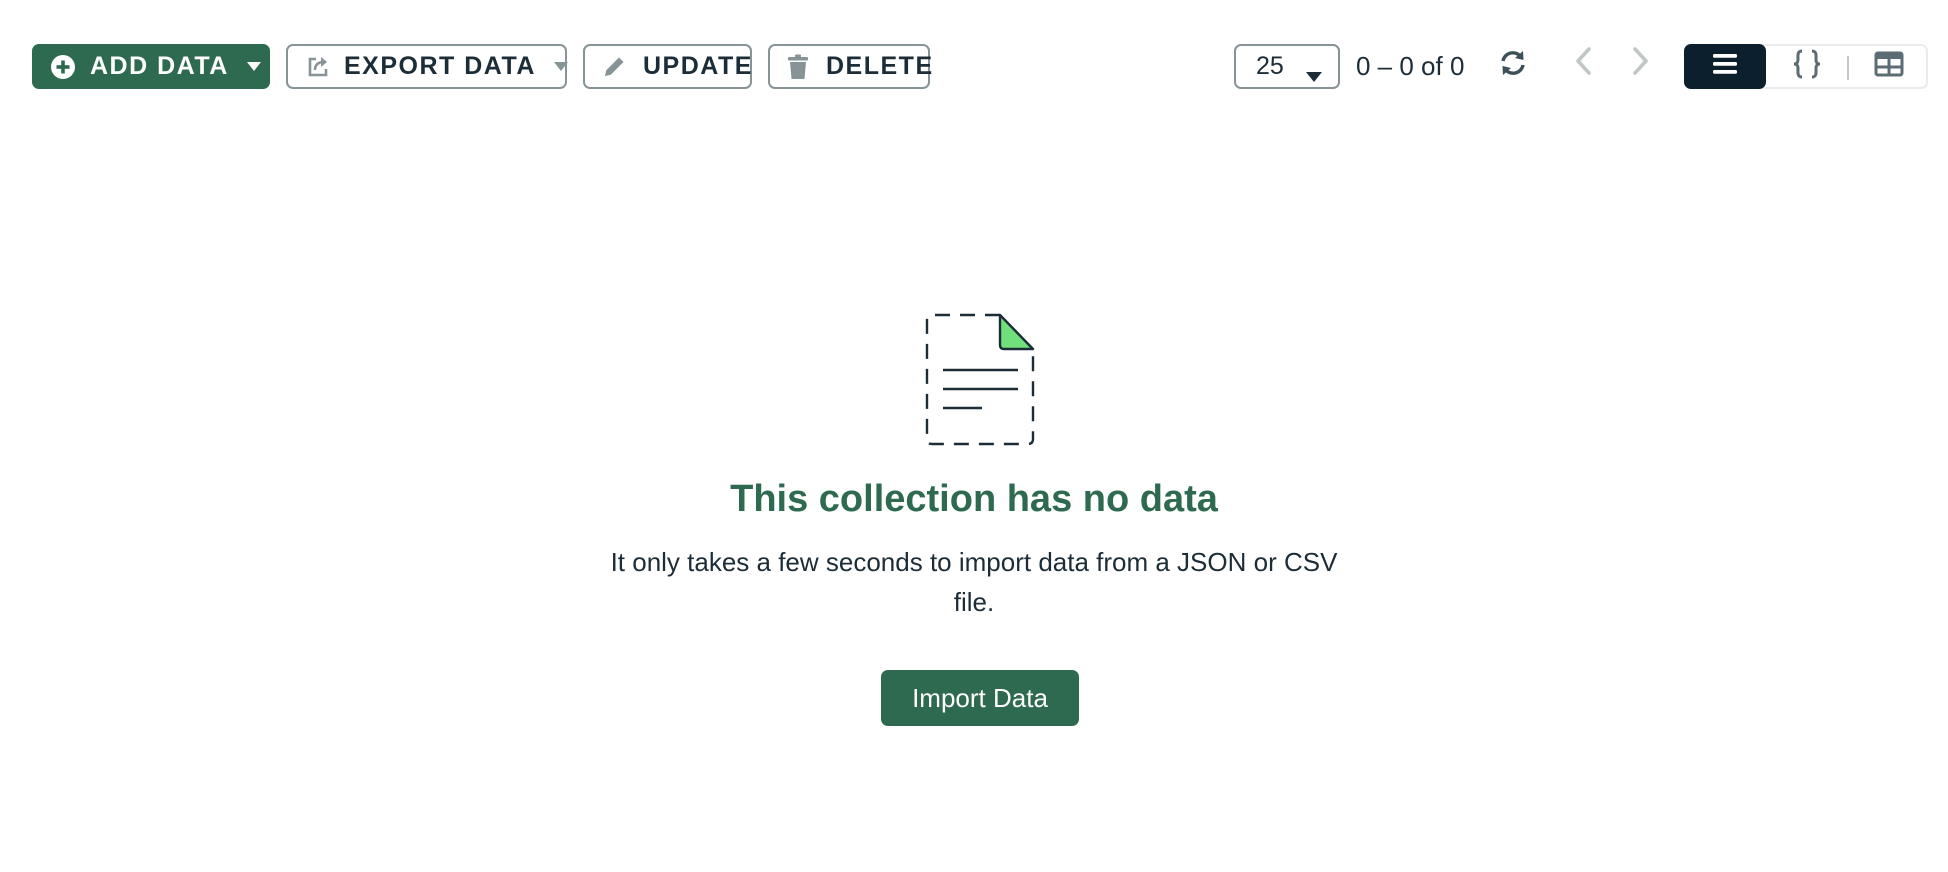 The image size is (1948, 872). I want to click on chevron-left-icon, so click(1584, 63).